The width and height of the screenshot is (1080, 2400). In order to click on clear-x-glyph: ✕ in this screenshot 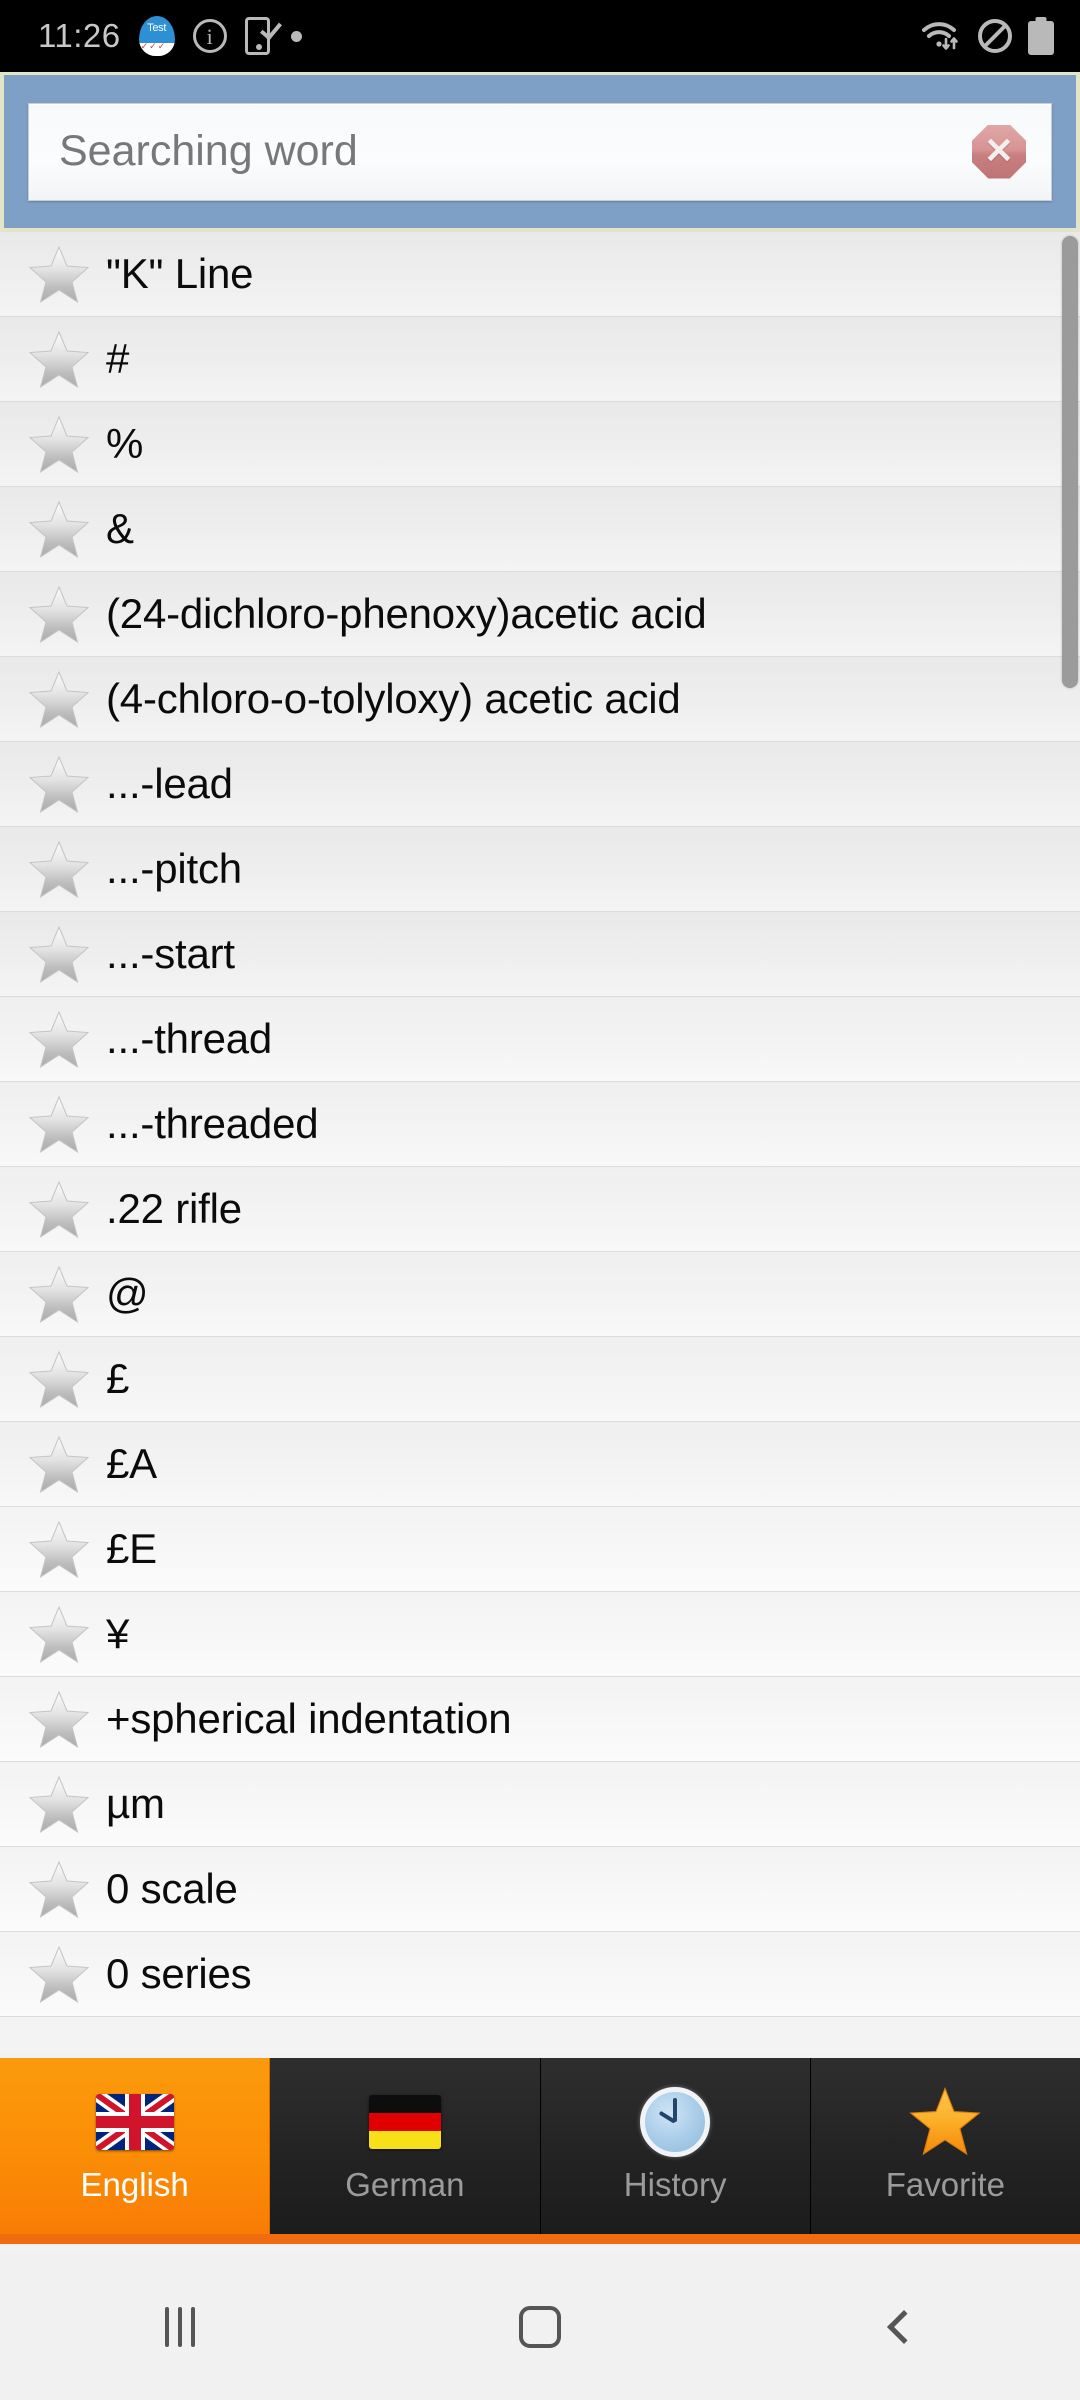, I will do `click(999, 150)`.